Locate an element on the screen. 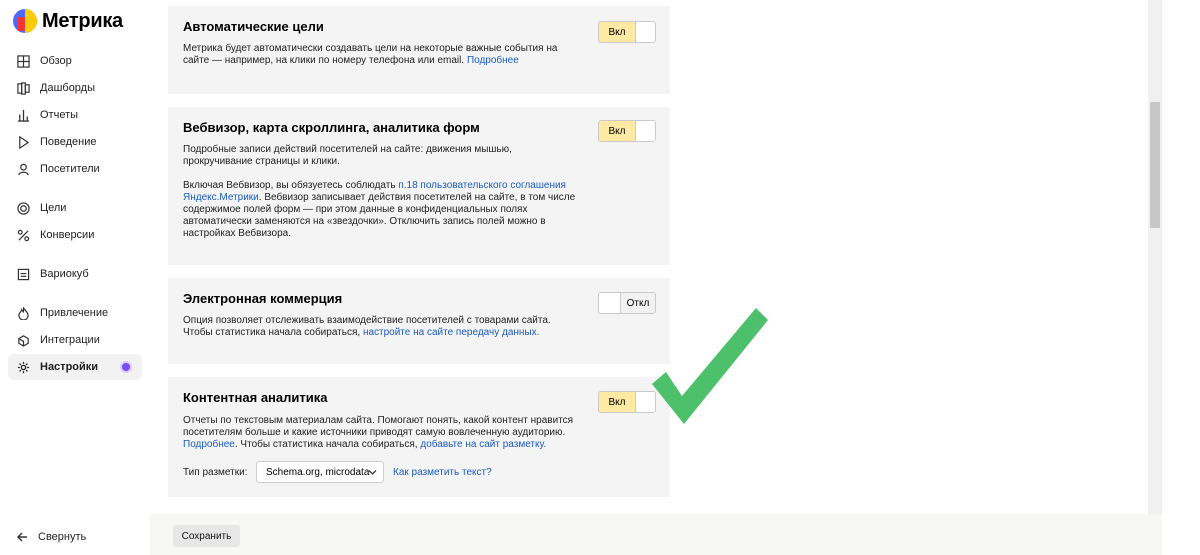  webvisor-toggle: Вкл is located at coordinates (627, 131).